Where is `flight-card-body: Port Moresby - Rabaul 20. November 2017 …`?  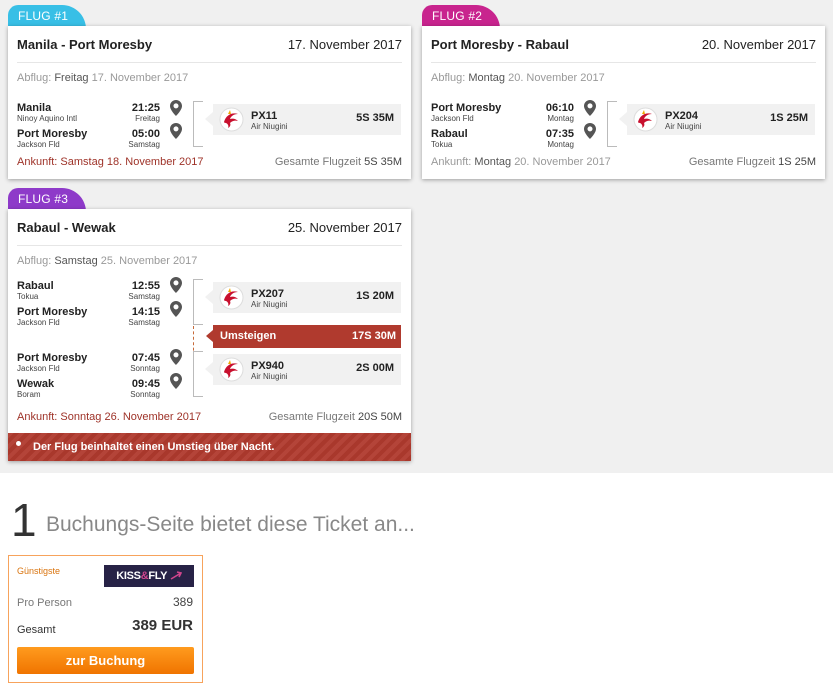
flight-card-body: Port Moresby - Rabaul 20. November 2017 … is located at coordinates (623, 102).